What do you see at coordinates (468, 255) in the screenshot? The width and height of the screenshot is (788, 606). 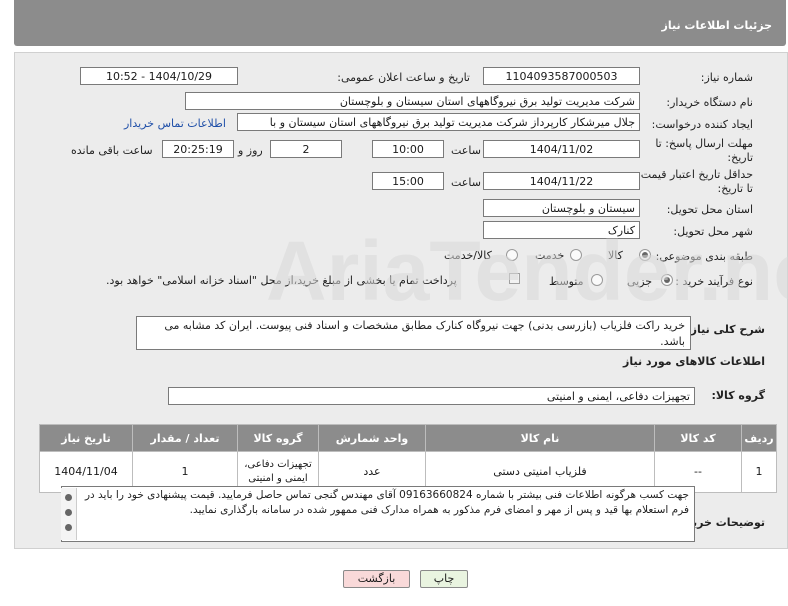 I see `category-both-label: کالا/خدمت` at bounding box center [468, 255].